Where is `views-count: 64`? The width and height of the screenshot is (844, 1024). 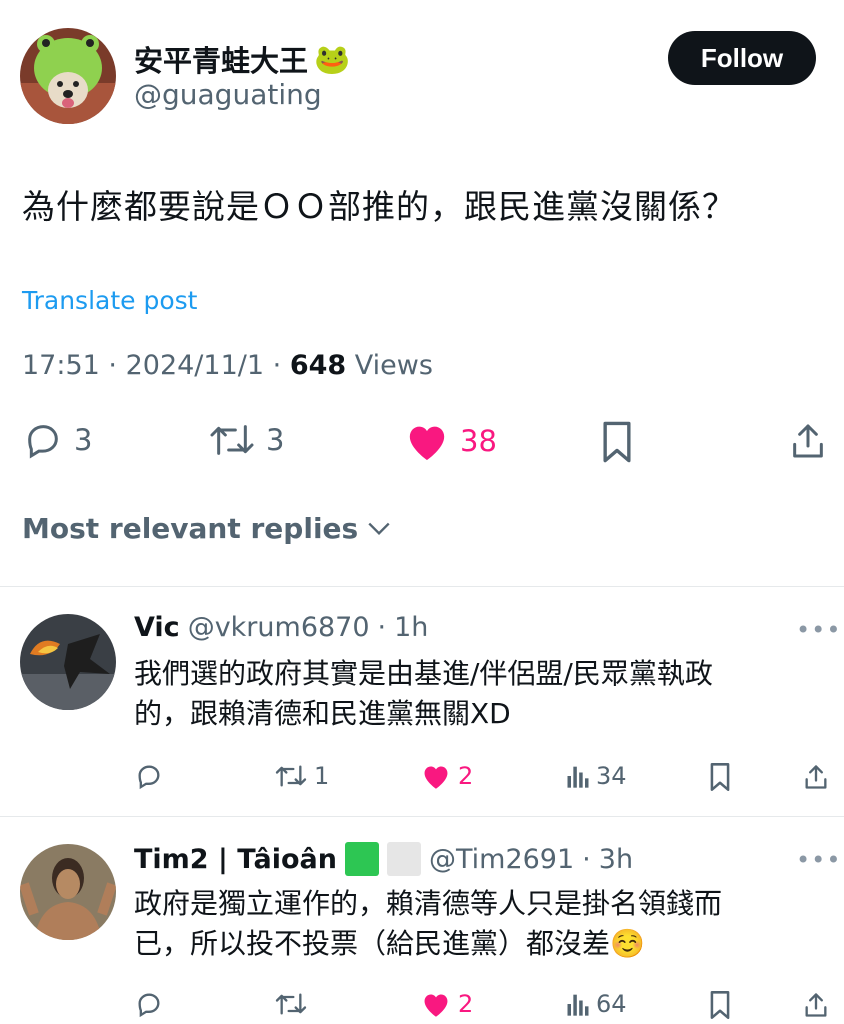
views-count: 64 is located at coordinates (611, 1004).